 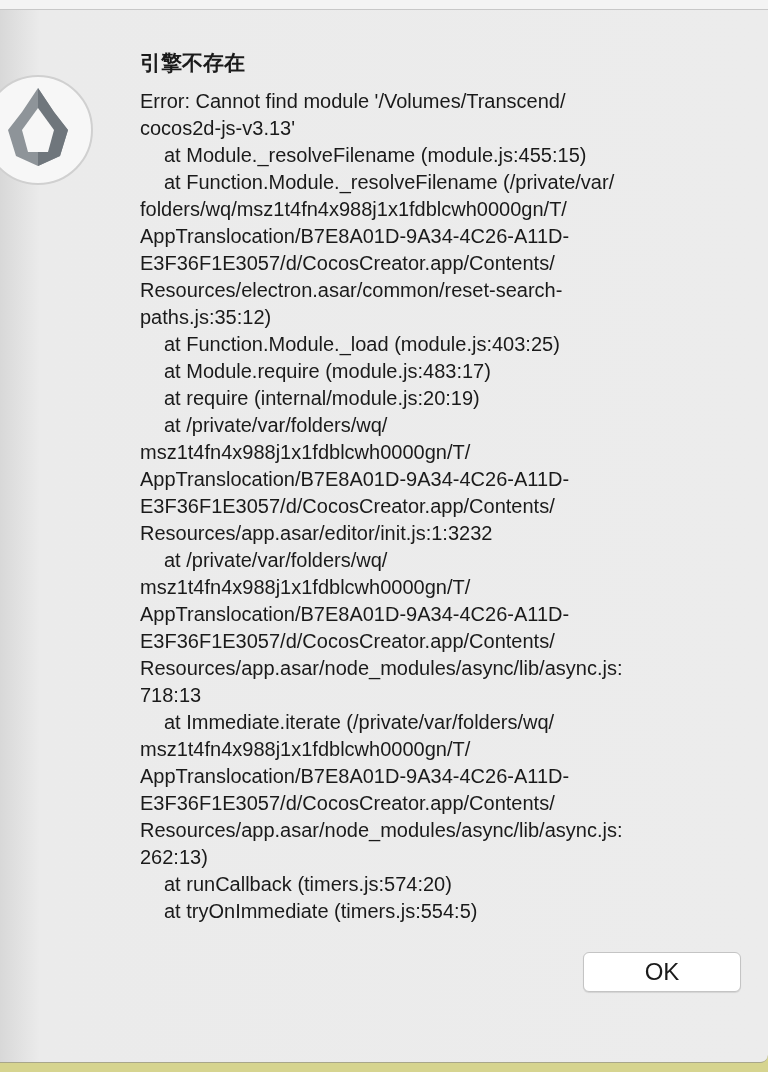 What do you see at coordinates (362, 345) in the screenshot?
I see `error-message-line: at Function.Module._load (module.js:403:25)` at bounding box center [362, 345].